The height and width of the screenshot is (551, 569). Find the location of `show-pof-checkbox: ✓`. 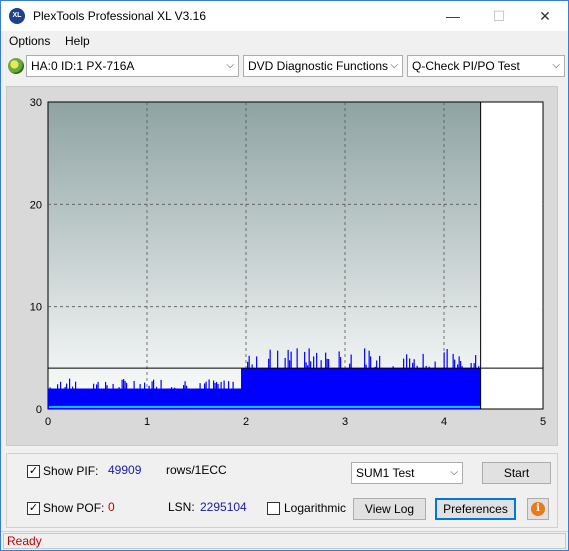

show-pof-checkbox: ✓ is located at coordinates (33, 508).